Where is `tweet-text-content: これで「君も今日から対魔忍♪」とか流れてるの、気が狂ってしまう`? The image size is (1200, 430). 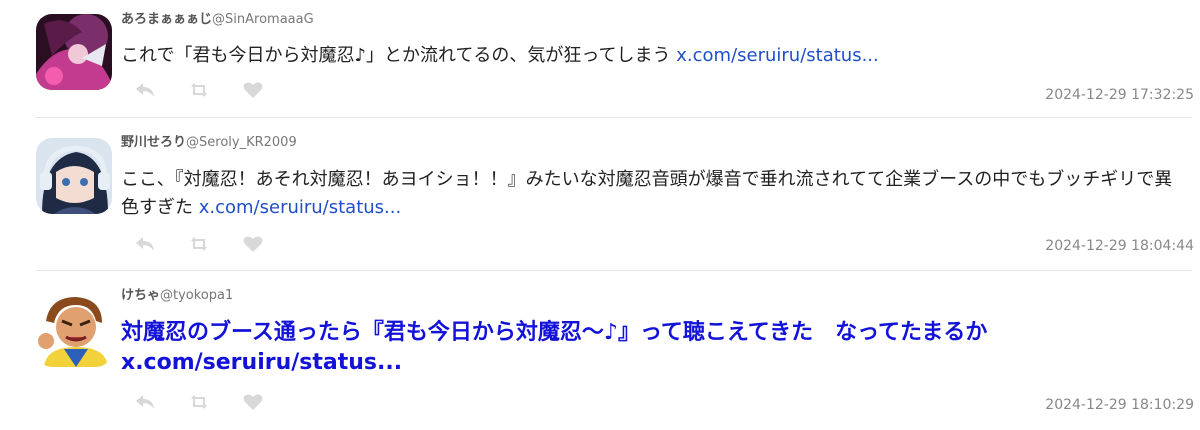 tweet-text-content: これで「君も今日から対魔忍♪」とか流れてるの、気が狂ってしまう is located at coordinates (396, 55).